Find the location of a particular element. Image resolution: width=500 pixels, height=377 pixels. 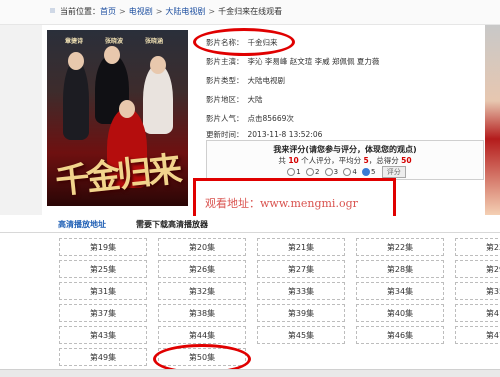

breadcrumb-bar: 当前位置：首页 > 电视剧 > 大陆电视剧 > 千金归来在线观看 is located at coordinates (250, 12).